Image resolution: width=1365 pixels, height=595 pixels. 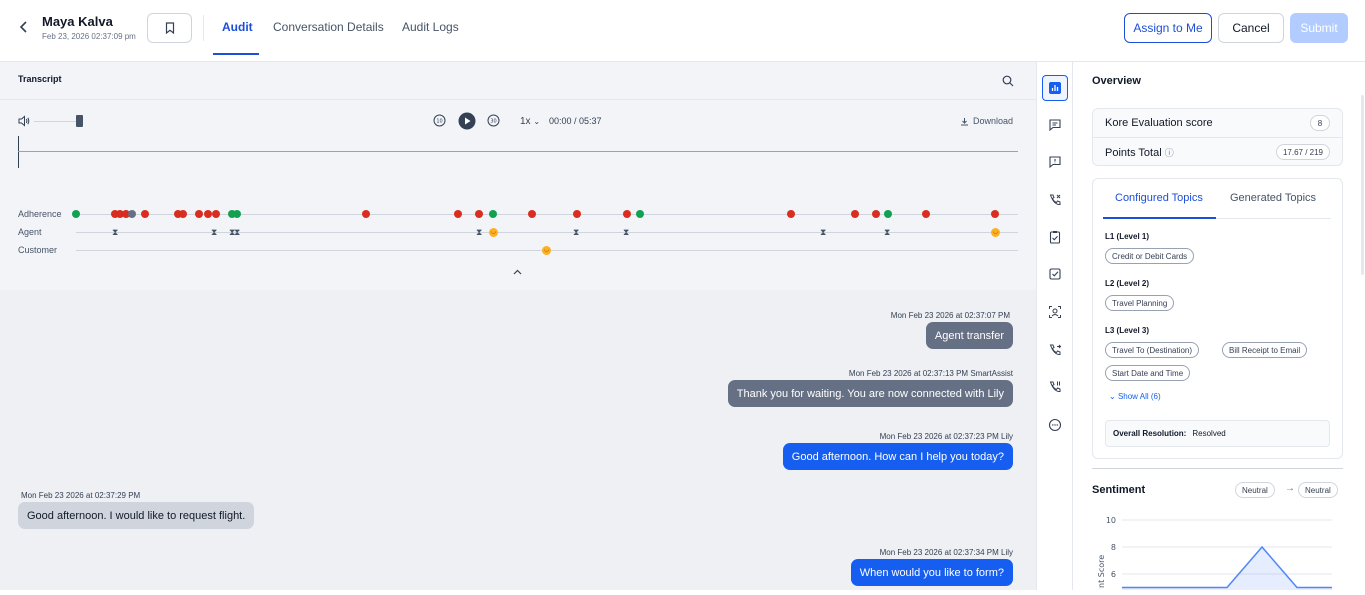 I want to click on back-arrow-icon, so click(x=25, y=28).